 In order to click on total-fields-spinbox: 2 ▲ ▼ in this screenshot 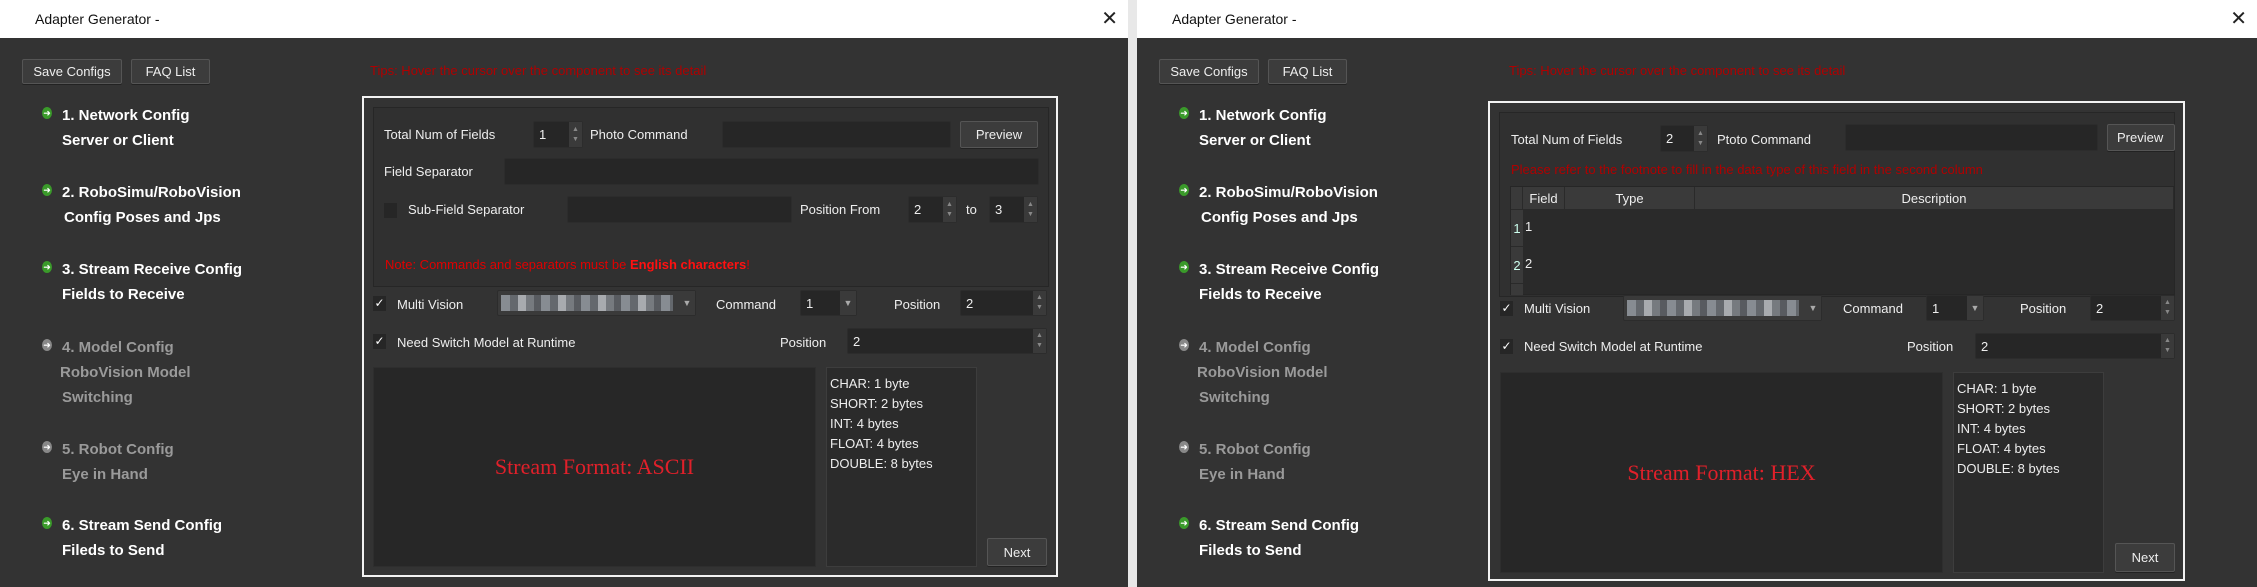, I will do `click(1684, 138)`.